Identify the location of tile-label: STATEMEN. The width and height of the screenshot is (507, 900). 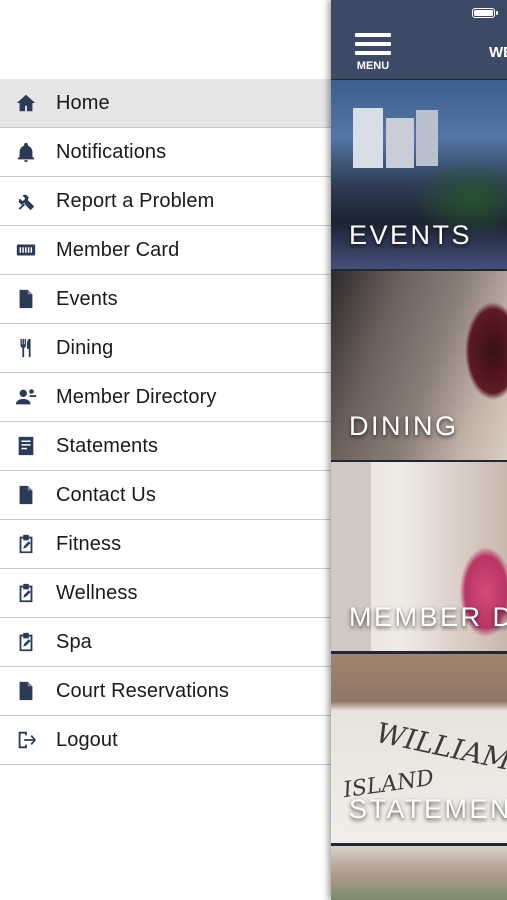
(428, 809).